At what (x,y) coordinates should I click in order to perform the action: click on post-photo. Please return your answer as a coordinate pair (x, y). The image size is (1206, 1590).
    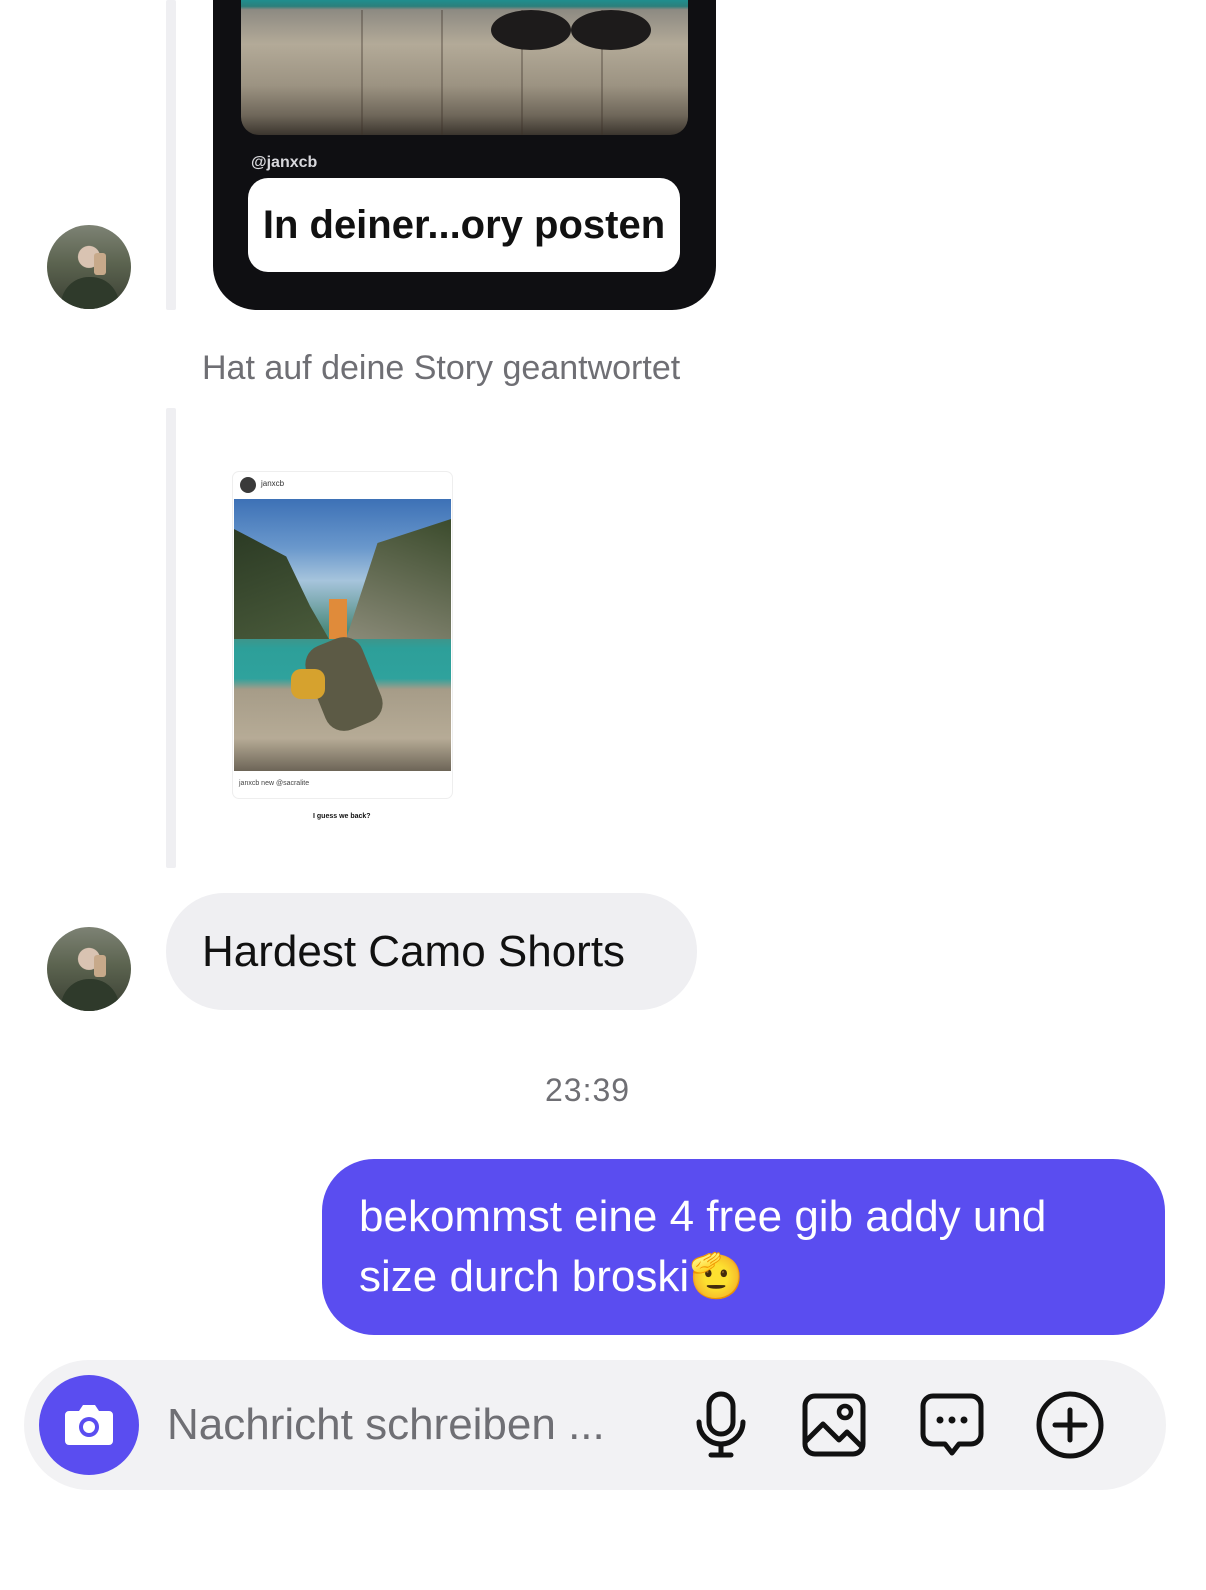
    Looking at the image, I should click on (342, 635).